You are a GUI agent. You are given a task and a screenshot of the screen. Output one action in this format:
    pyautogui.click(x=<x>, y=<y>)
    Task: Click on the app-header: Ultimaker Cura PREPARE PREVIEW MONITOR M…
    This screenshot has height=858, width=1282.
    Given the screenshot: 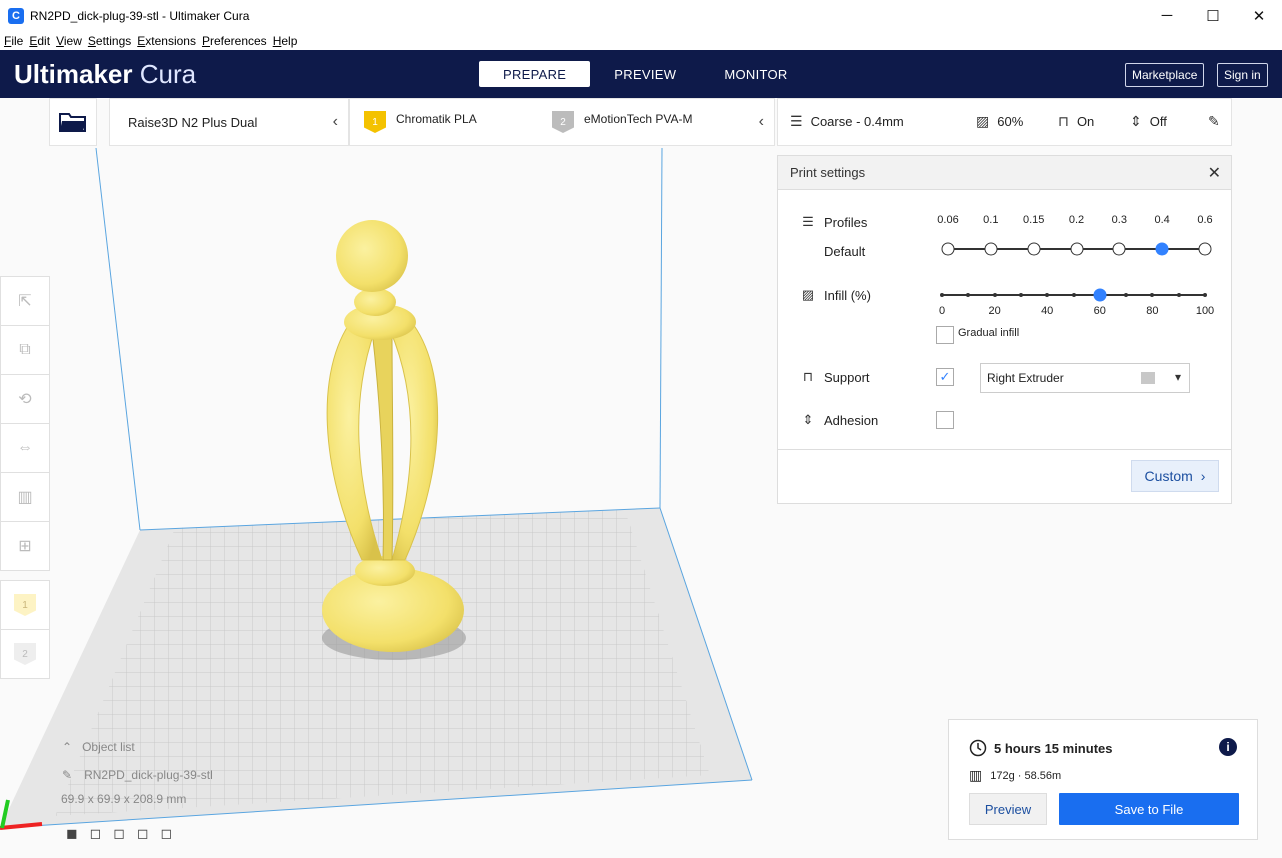 What is the action you would take?
    pyautogui.click(x=641, y=74)
    